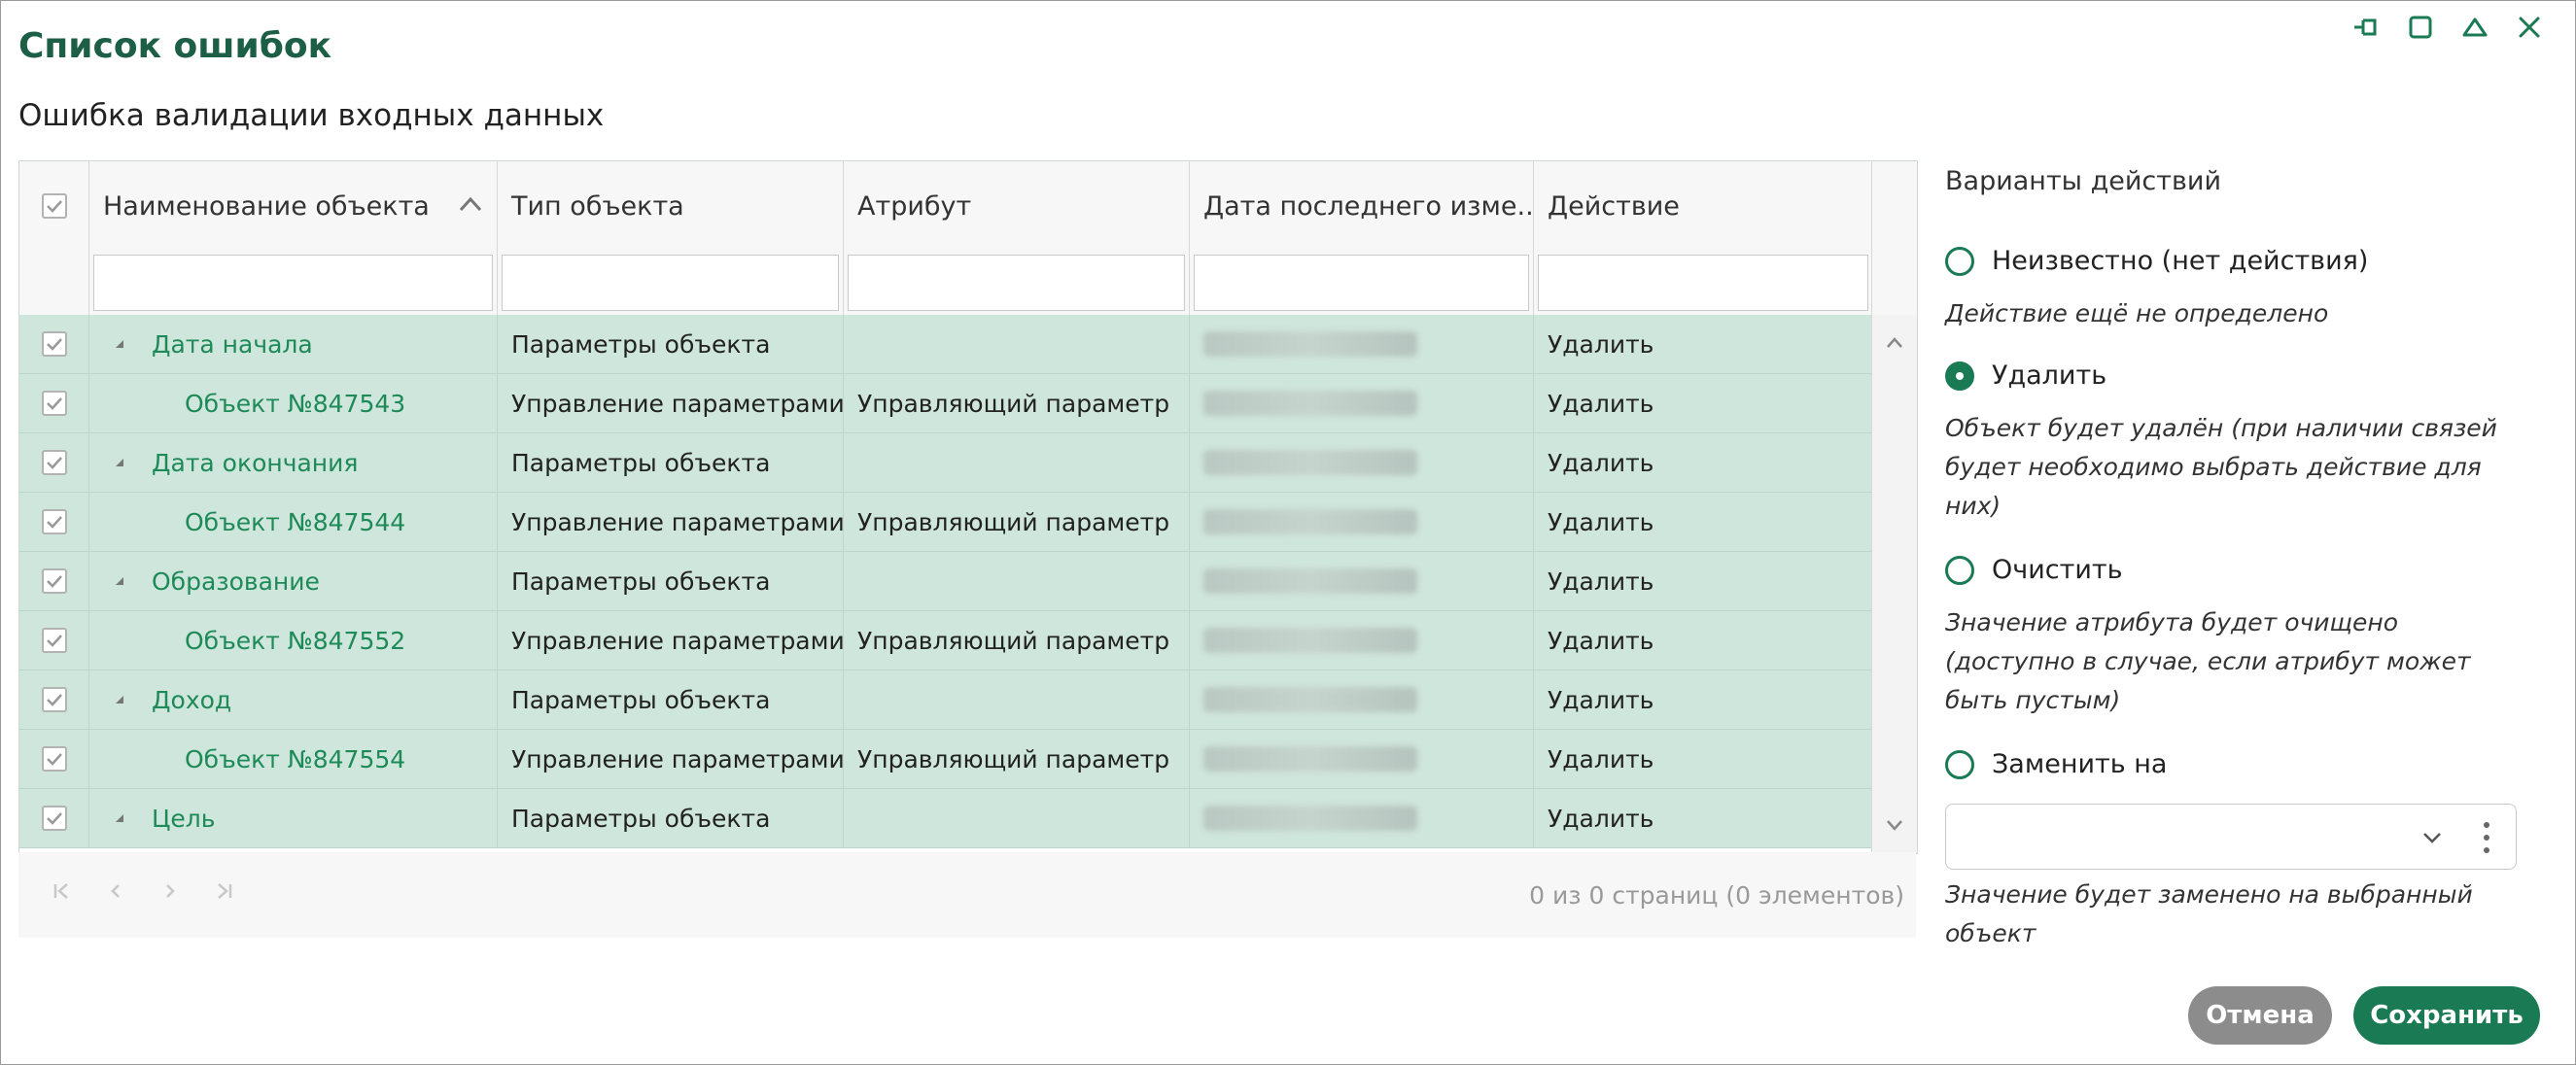  I want to click on close-icon, so click(2529, 28).